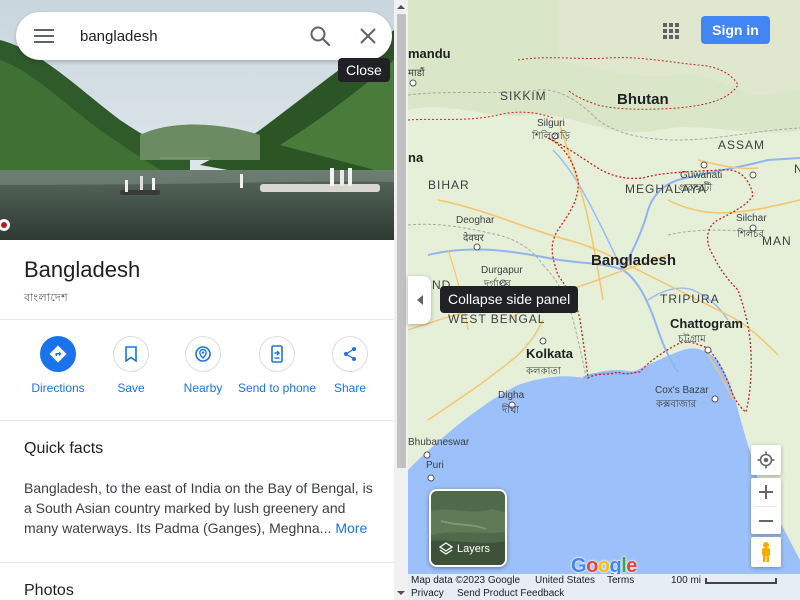 The image size is (800, 600). Describe the element at coordinates (701, 175) in the screenshot. I see `map-label-guwahati: Guwahati` at that location.